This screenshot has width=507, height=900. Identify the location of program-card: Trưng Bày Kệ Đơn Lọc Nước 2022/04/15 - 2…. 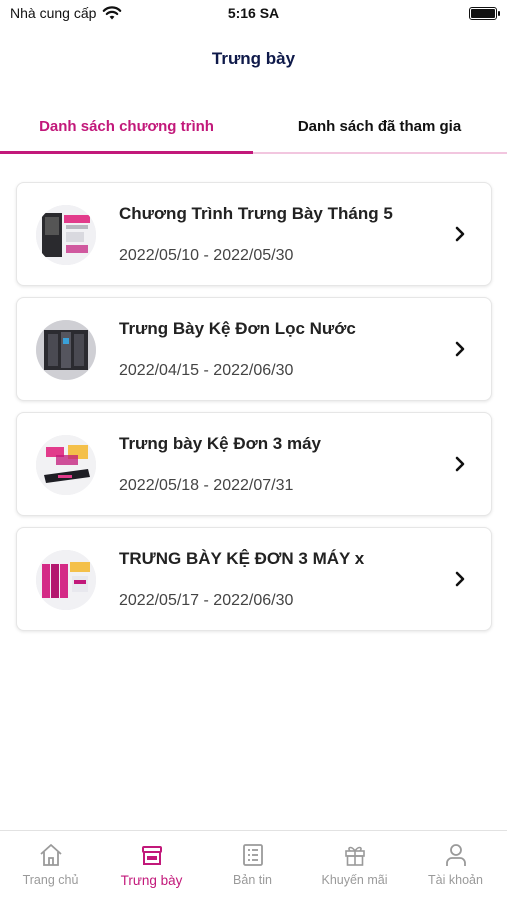
(254, 349).